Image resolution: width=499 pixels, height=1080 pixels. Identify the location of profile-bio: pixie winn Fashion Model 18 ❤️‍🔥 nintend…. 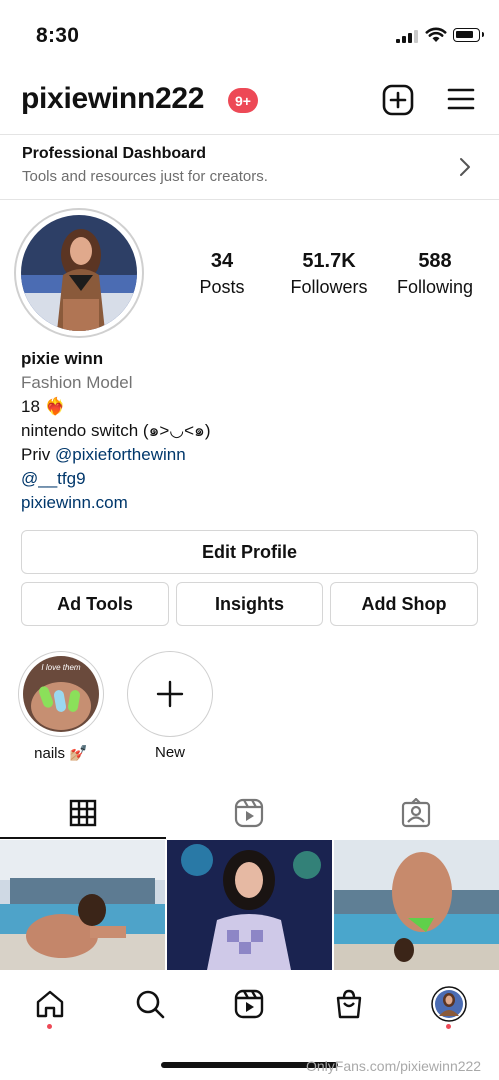
(251, 431).